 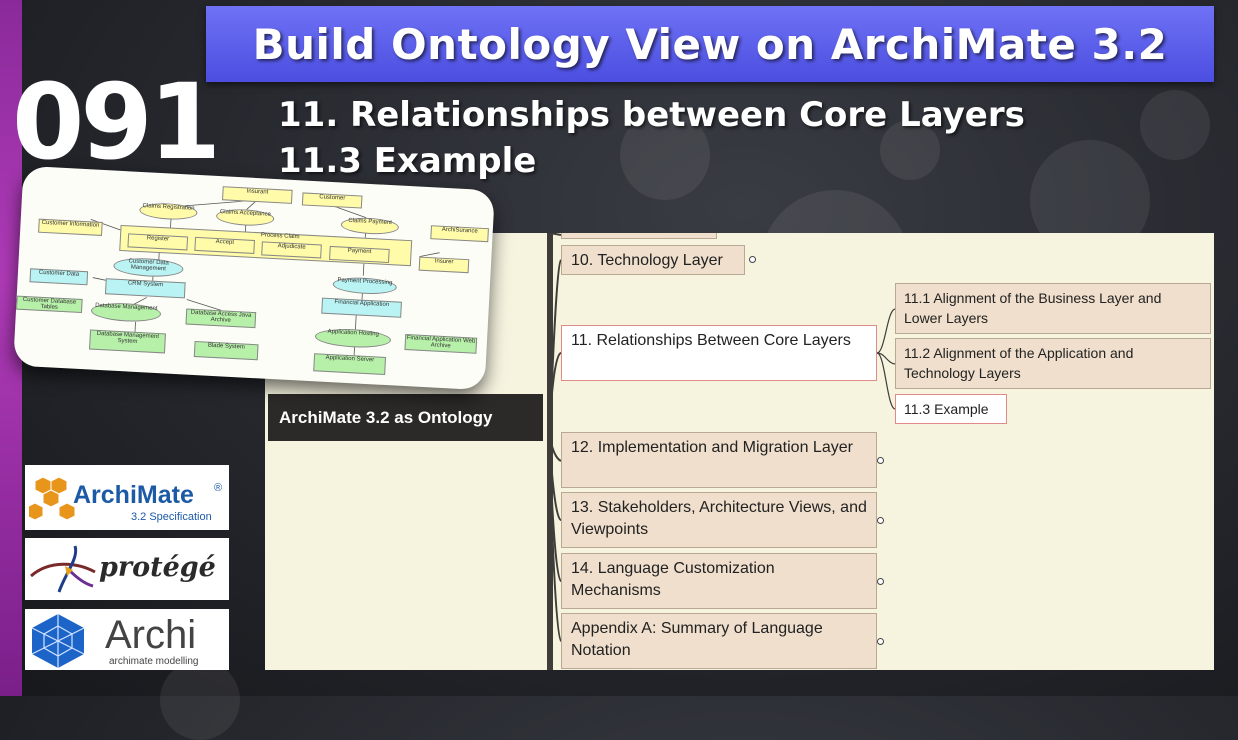 What do you see at coordinates (64, 570) in the screenshot?
I see `protege-swirl-icon` at bounding box center [64, 570].